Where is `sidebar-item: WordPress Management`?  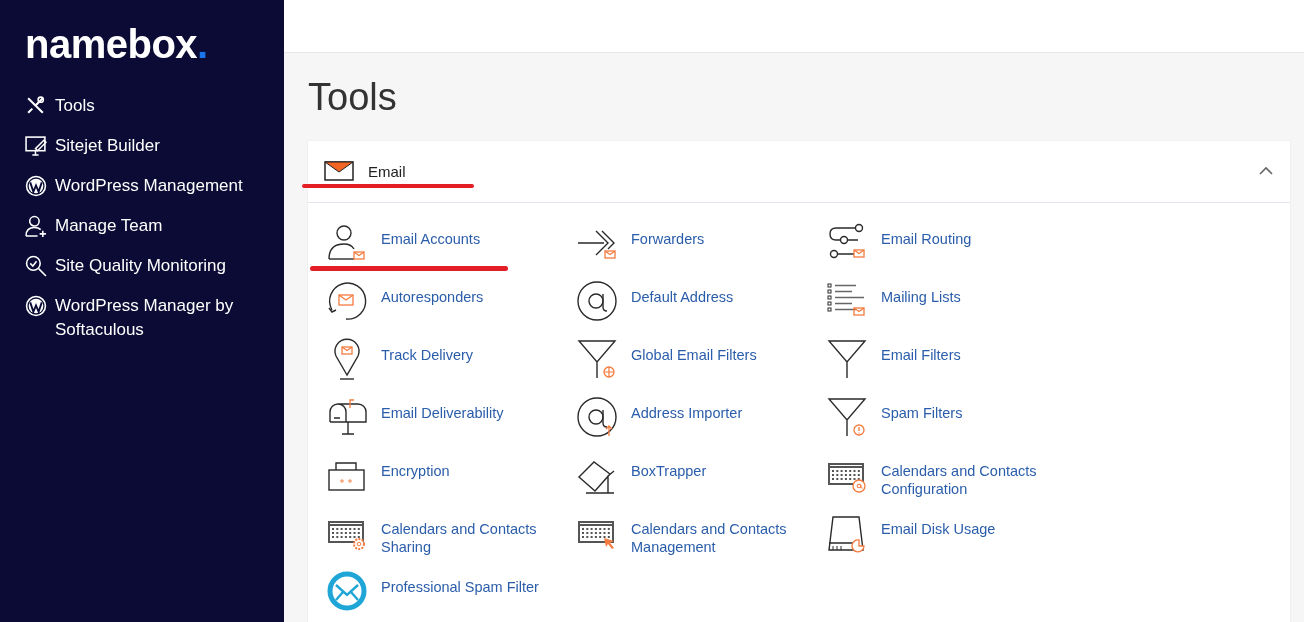 sidebar-item: WordPress Management is located at coordinates (154, 186).